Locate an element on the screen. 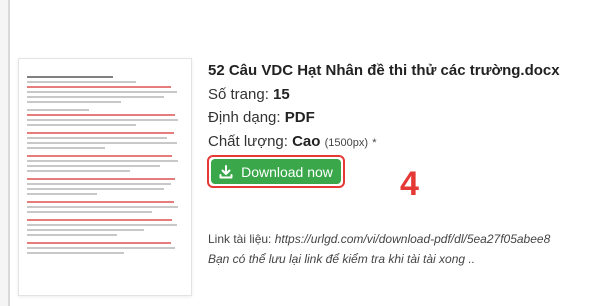 Image resolution: width=600 pixels, height=306 pixels. format-row: Định dạng: PDF is located at coordinates (261, 117).